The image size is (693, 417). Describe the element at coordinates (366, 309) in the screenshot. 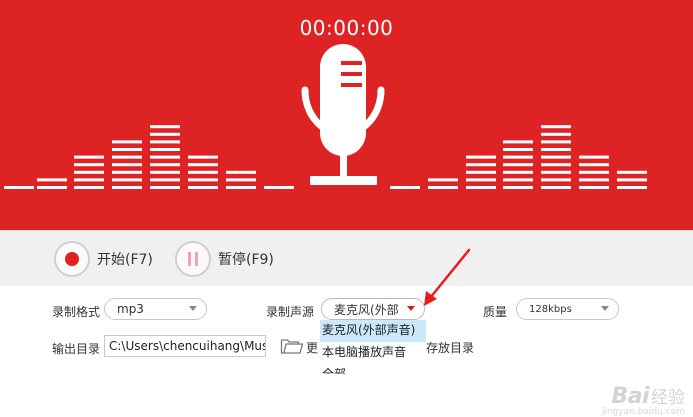

I see `source-value: 麦克风(外部` at that location.